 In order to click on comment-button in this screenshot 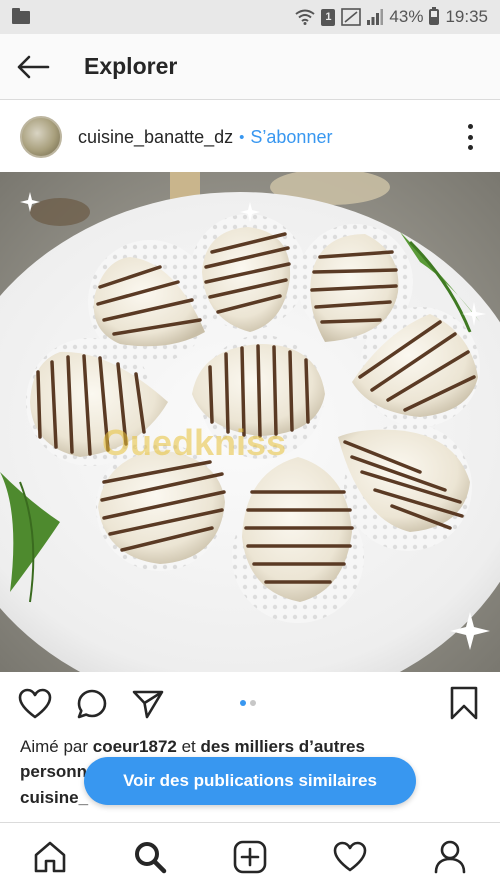, I will do `click(92, 706)`.